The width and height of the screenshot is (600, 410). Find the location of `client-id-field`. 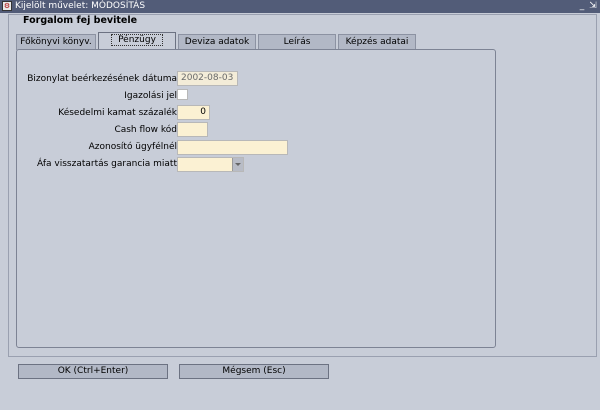

client-id-field is located at coordinates (232, 147).